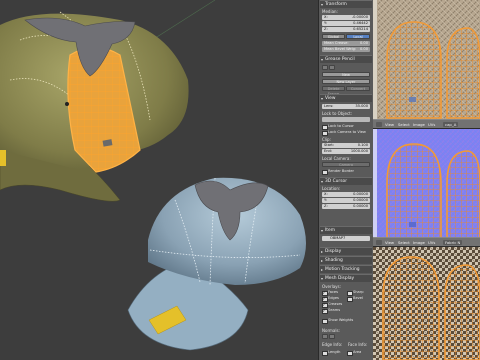 This screenshot has width=480, height=360. I want to click on median-z-value: 0.65214, so click(360, 29).